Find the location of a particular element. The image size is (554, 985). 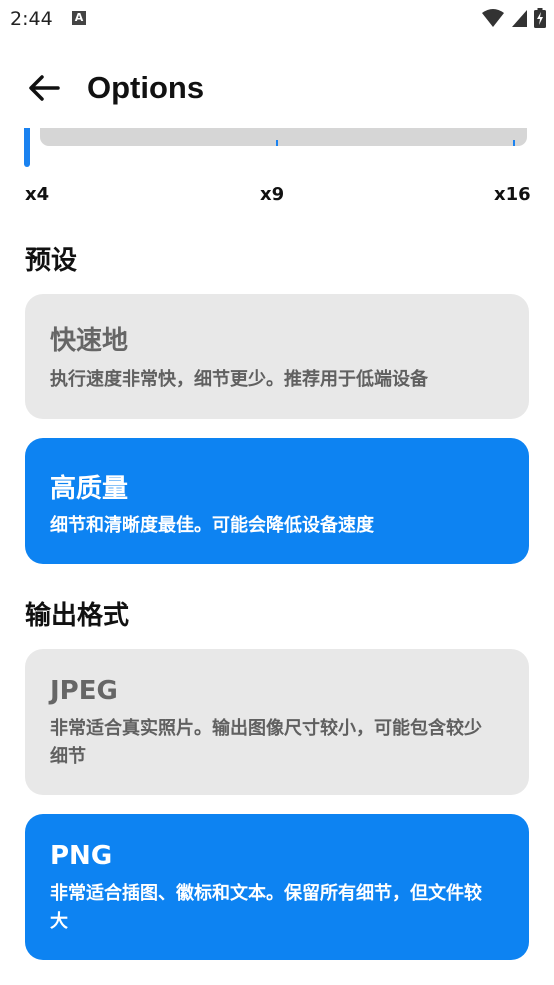

scale-slider: x4 x9 x16 is located at coordinates (277, 168).